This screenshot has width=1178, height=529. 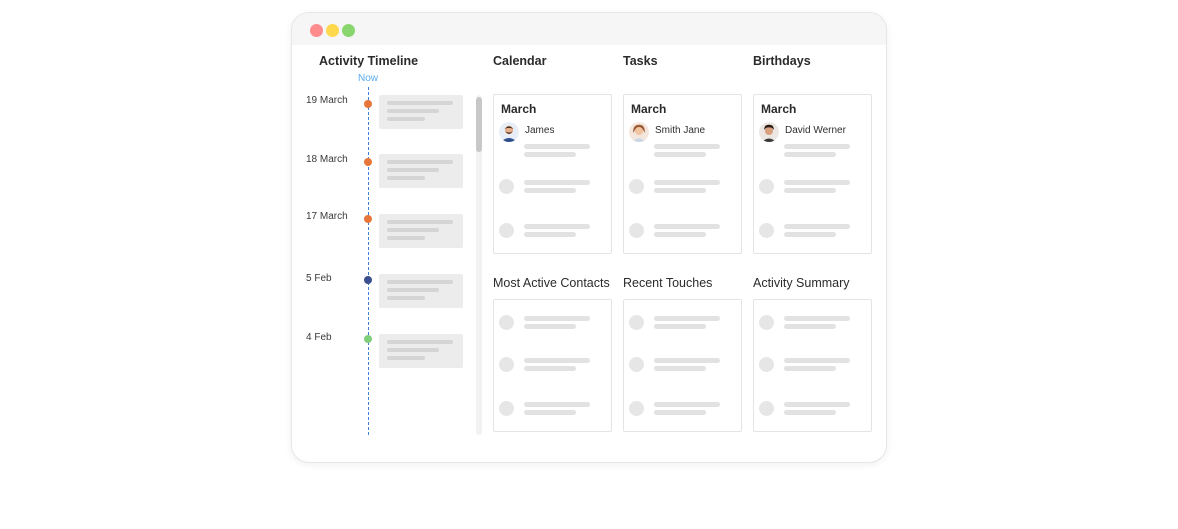 What do you see at coordinates (540, 130) in the screenshot?
I see `contact-name: James` at bounding box center [540, 130].